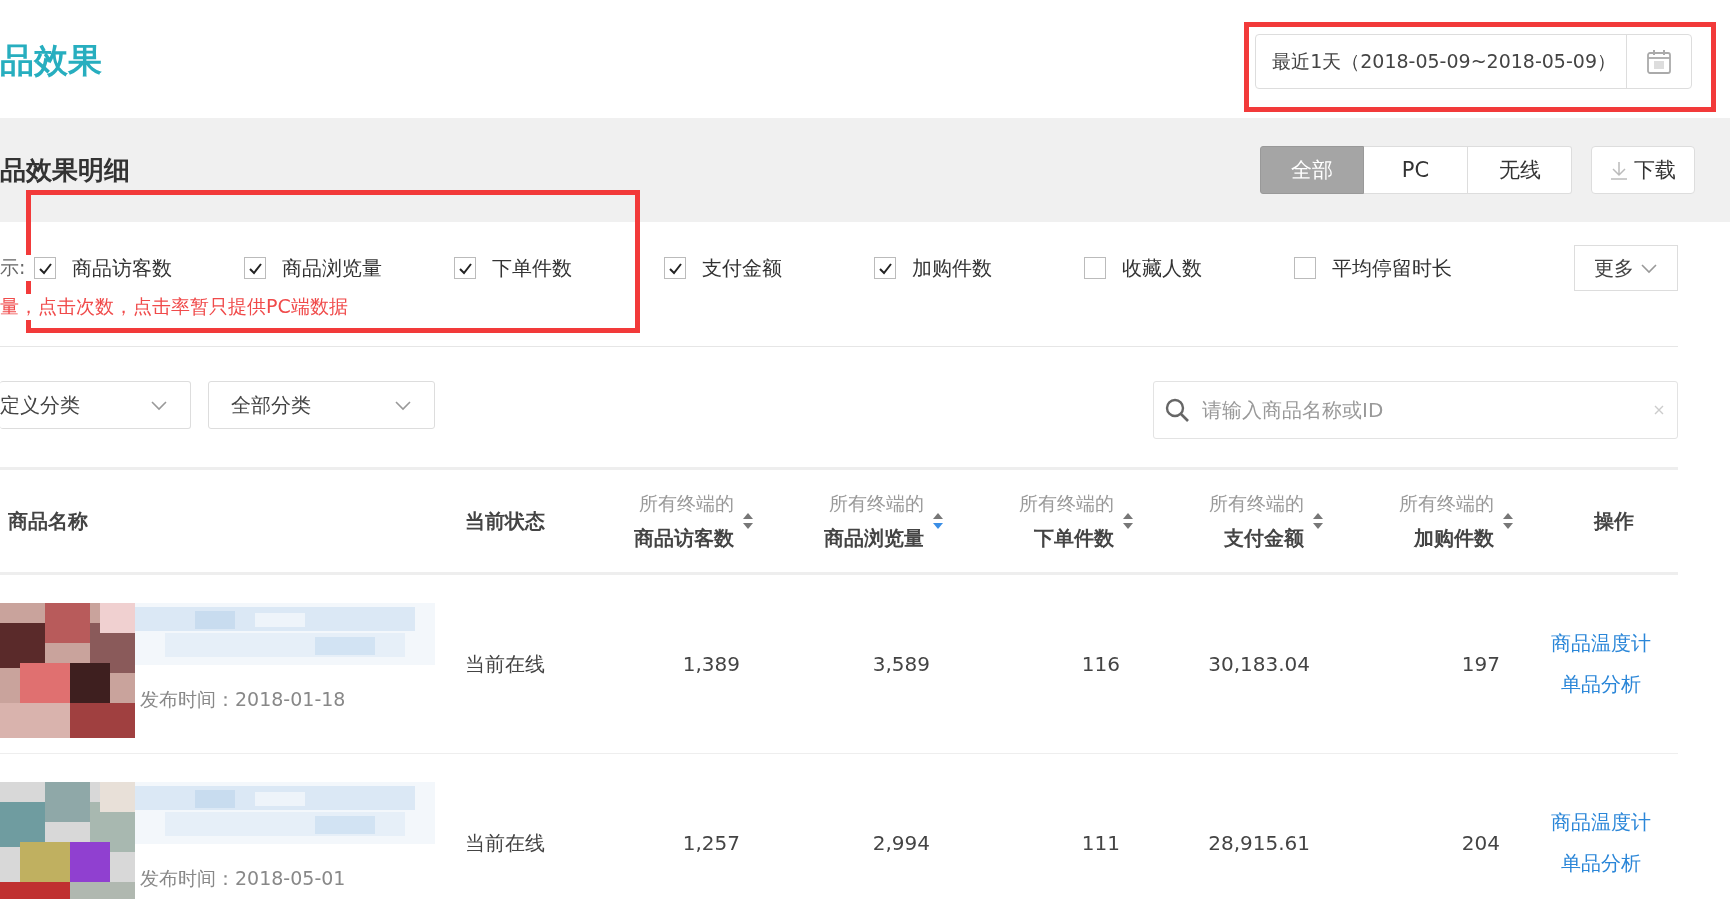  Describe the element at coordinates (1626, 268) in the screenshot. I see `more-dropdown: 更多` at that location.